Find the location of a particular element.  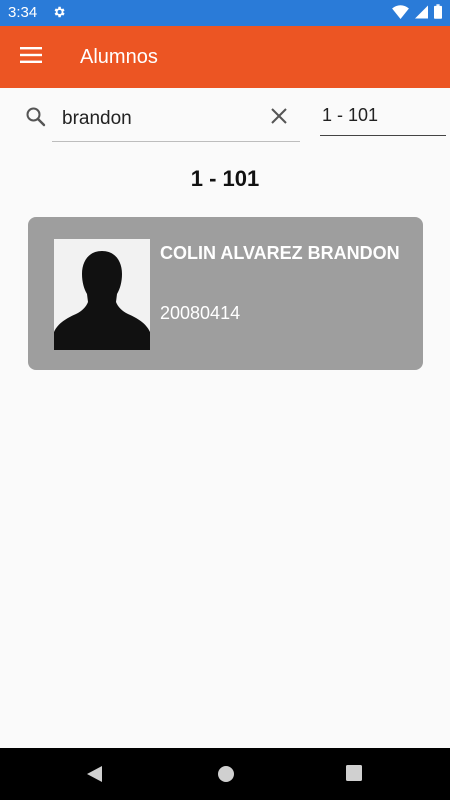

status-time: 3:34 is located at coordinates (23, 12).